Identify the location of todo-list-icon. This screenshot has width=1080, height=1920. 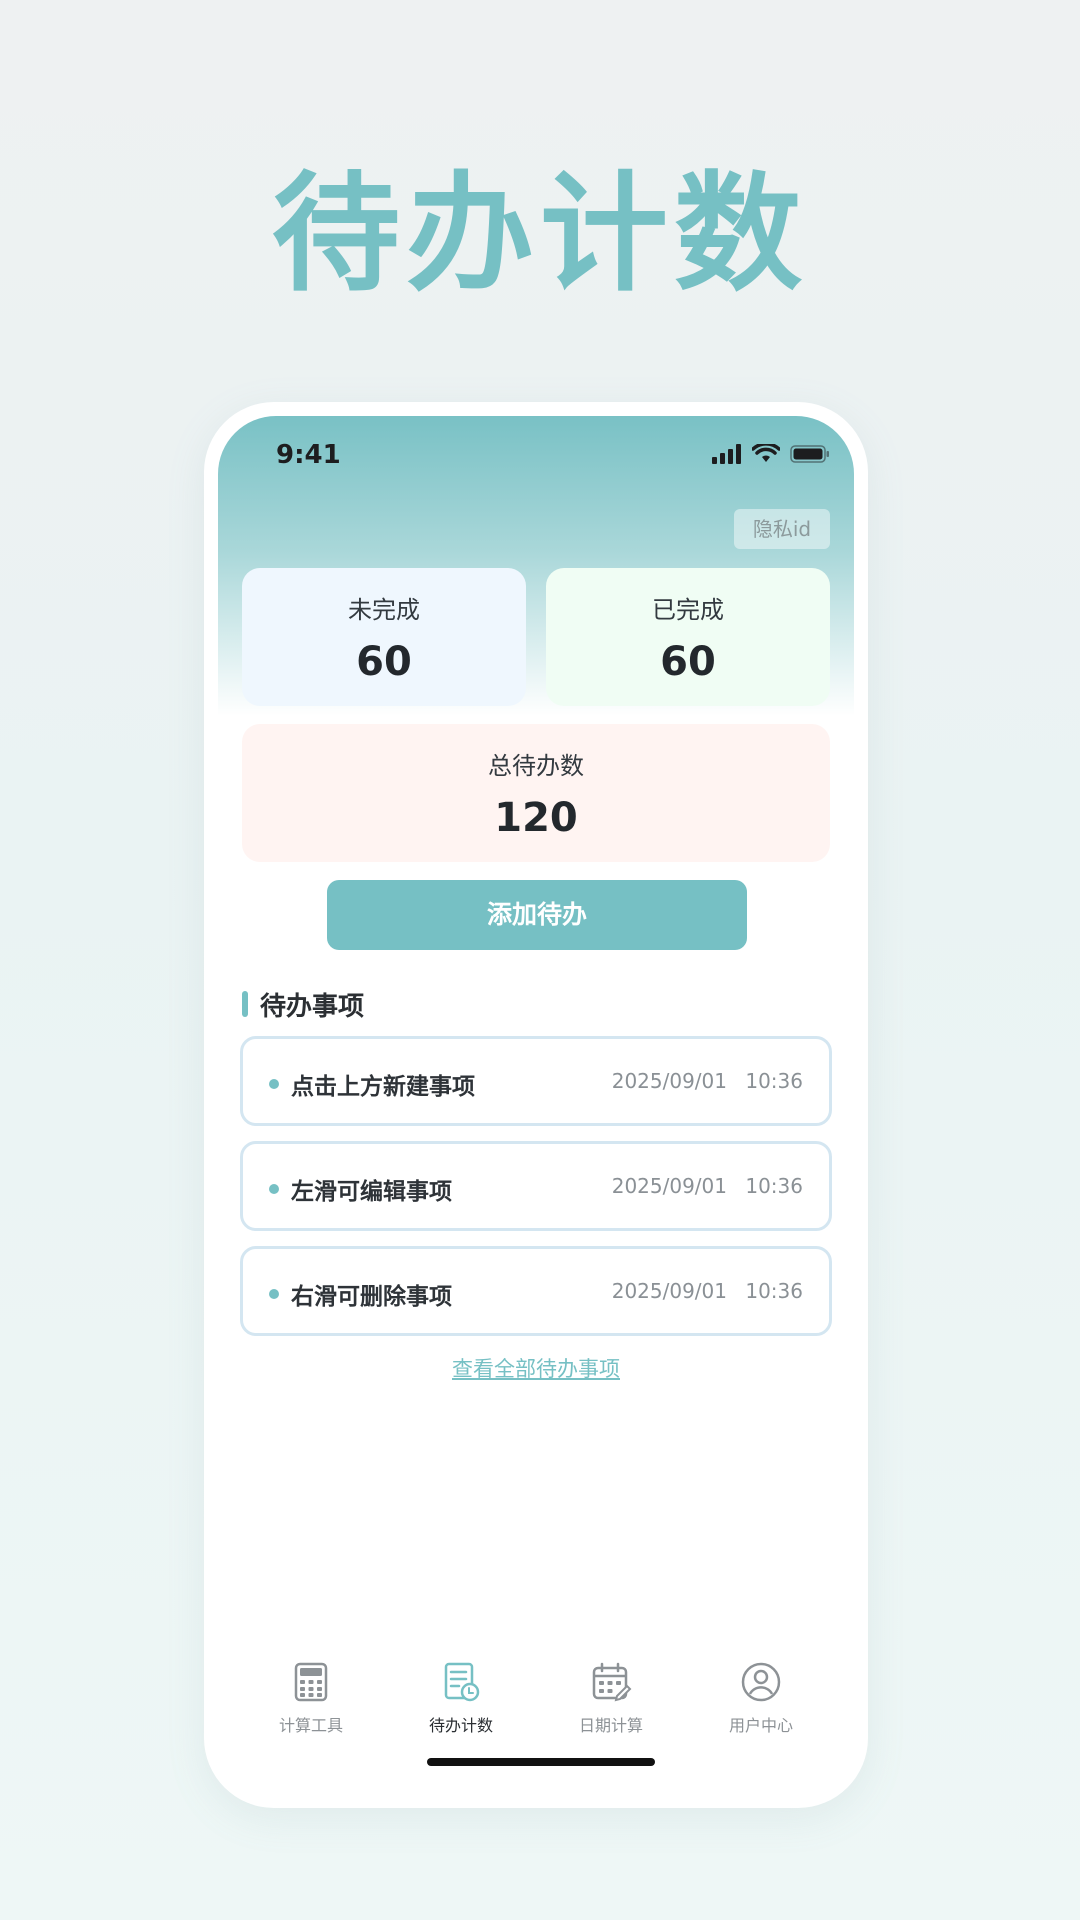
(462, 1682).